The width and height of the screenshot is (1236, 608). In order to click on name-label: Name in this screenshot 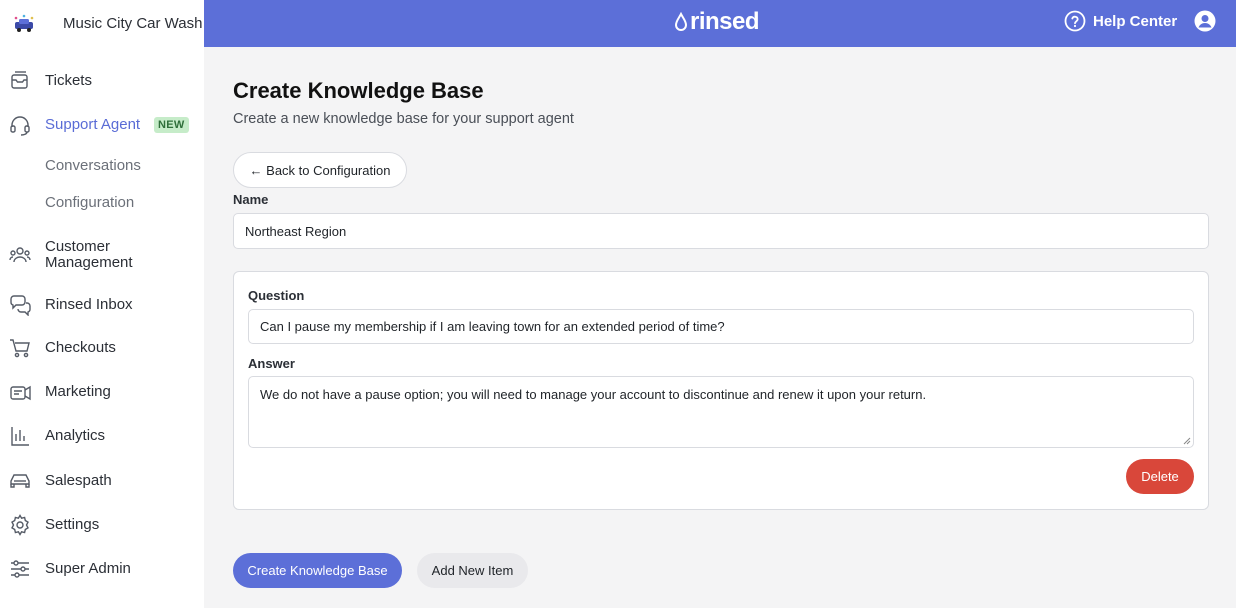, I will do `click(251, 199)`.